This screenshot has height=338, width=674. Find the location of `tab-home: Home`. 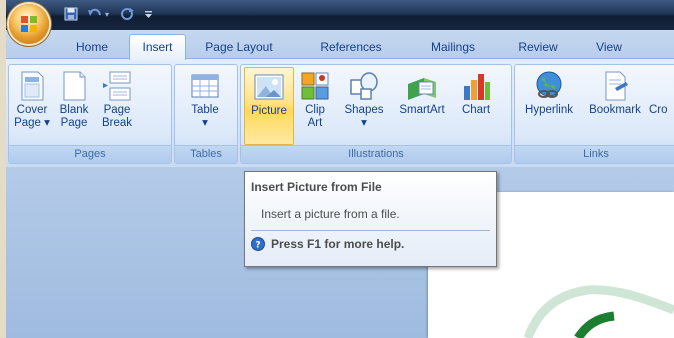

tab-home: Home is located at coordinates (92, 48).